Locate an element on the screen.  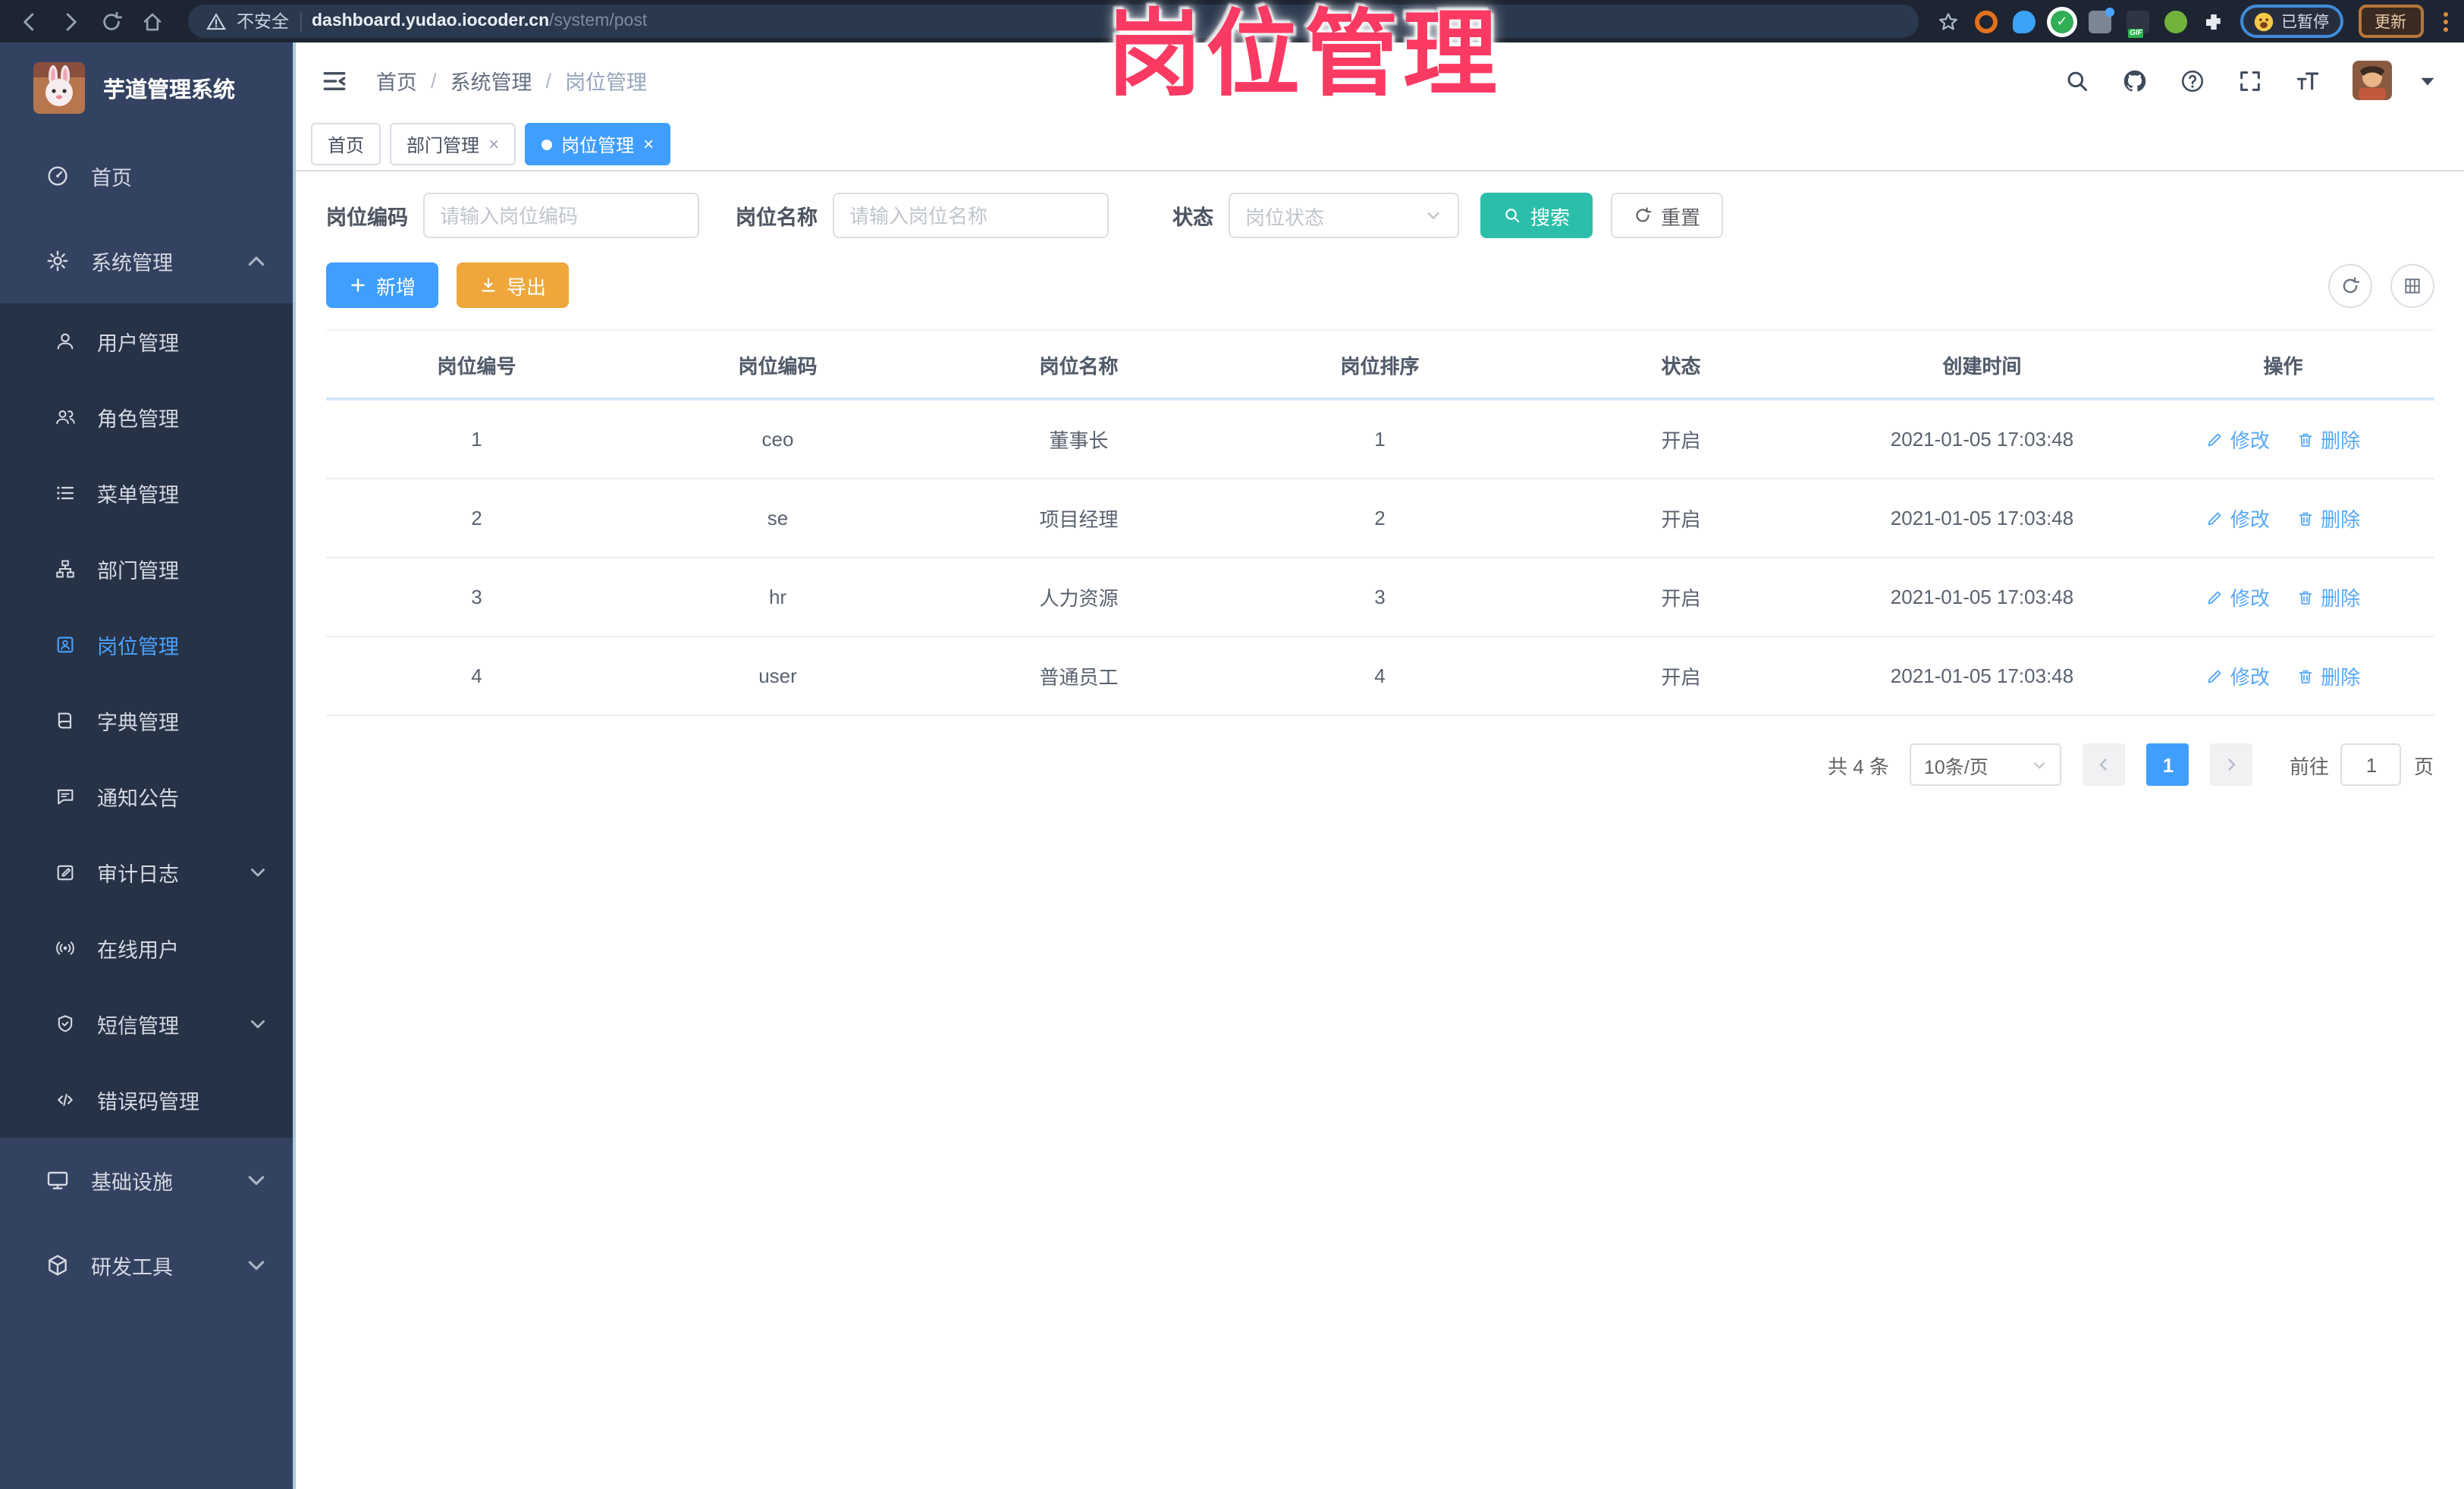
sidebar-item-users: 用户管理 is located at coordinates (148, 341).